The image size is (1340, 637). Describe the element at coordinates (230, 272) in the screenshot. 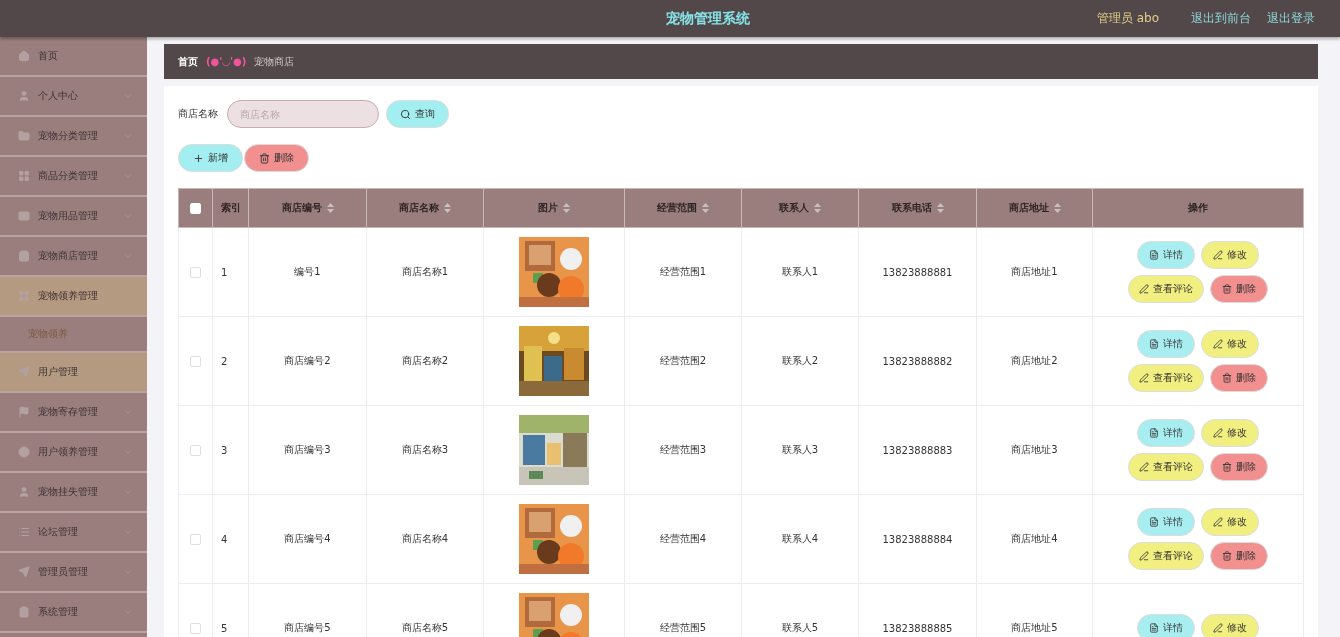

I see `table-cell: 1` at that location.